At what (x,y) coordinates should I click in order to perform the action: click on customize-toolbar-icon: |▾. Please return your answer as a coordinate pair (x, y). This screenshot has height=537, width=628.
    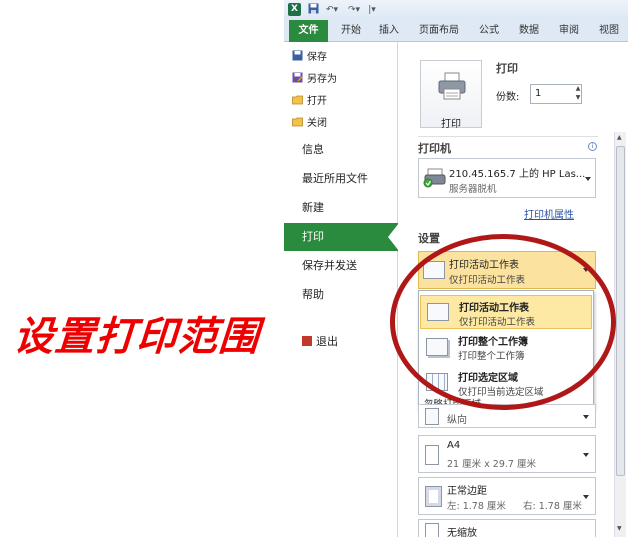
    Looking at the image, I should click on (372, 10).